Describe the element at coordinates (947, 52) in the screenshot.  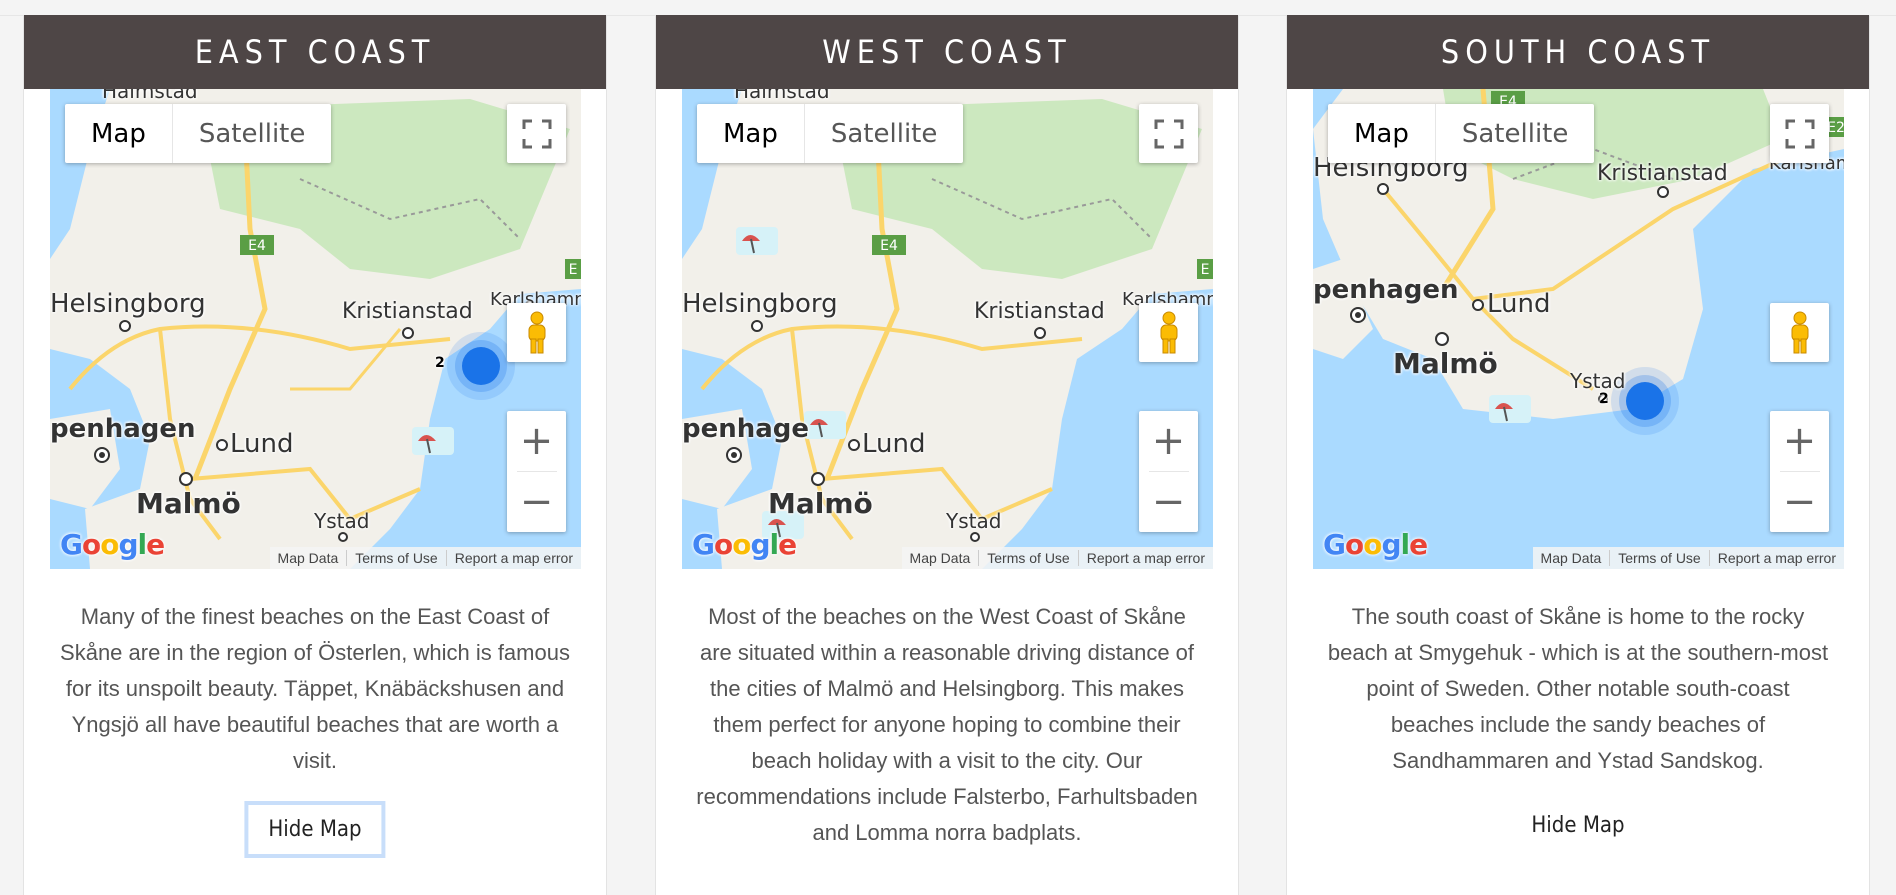
I see `card-title: WEST COAST` at that location.